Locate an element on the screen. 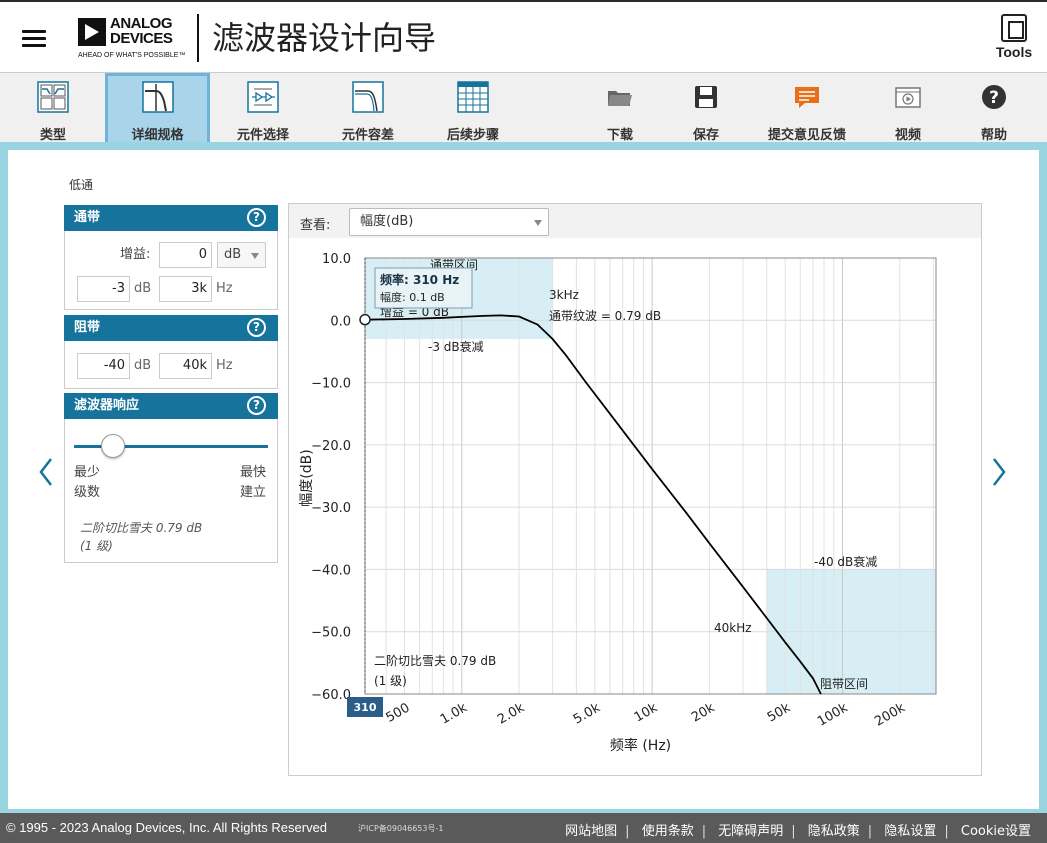  gain-unit-select: dB is located at coordinates (241, 255).